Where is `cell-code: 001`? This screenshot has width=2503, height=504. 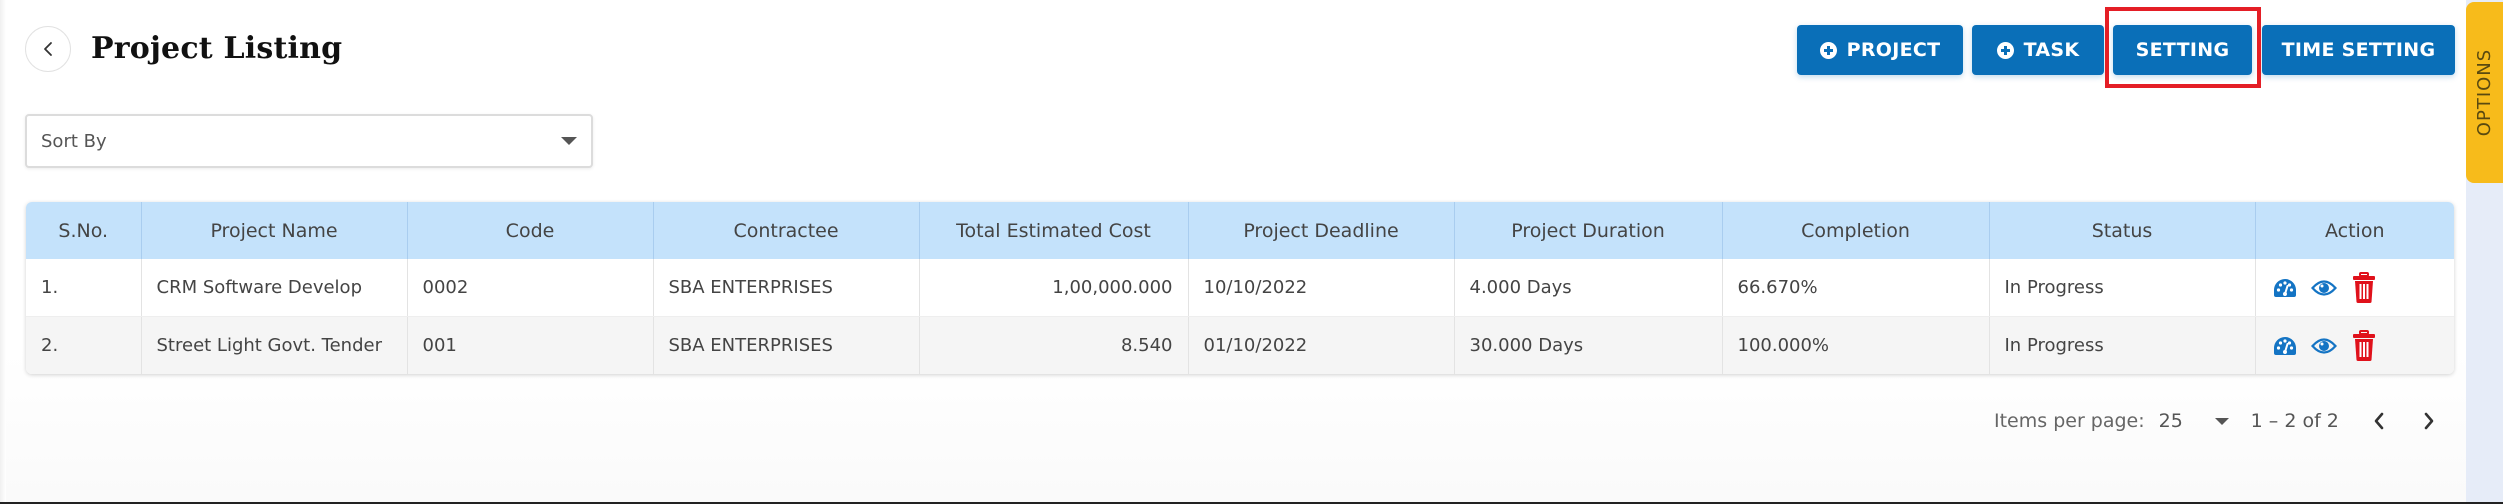
cell-code: 001 is located at coordinates (530, 345).